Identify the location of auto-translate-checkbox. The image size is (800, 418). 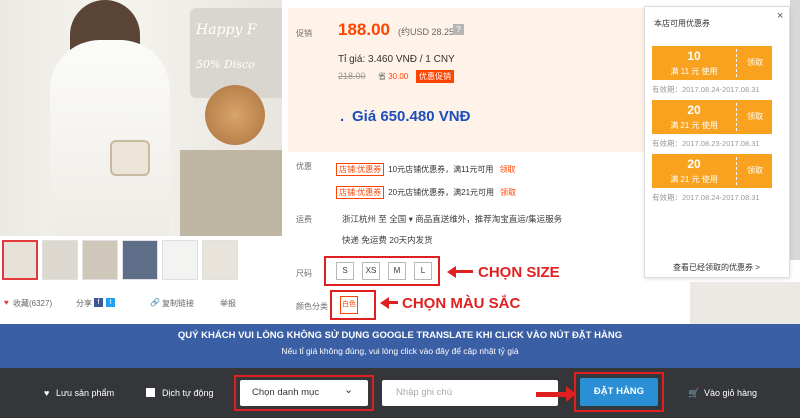
(150, 392).